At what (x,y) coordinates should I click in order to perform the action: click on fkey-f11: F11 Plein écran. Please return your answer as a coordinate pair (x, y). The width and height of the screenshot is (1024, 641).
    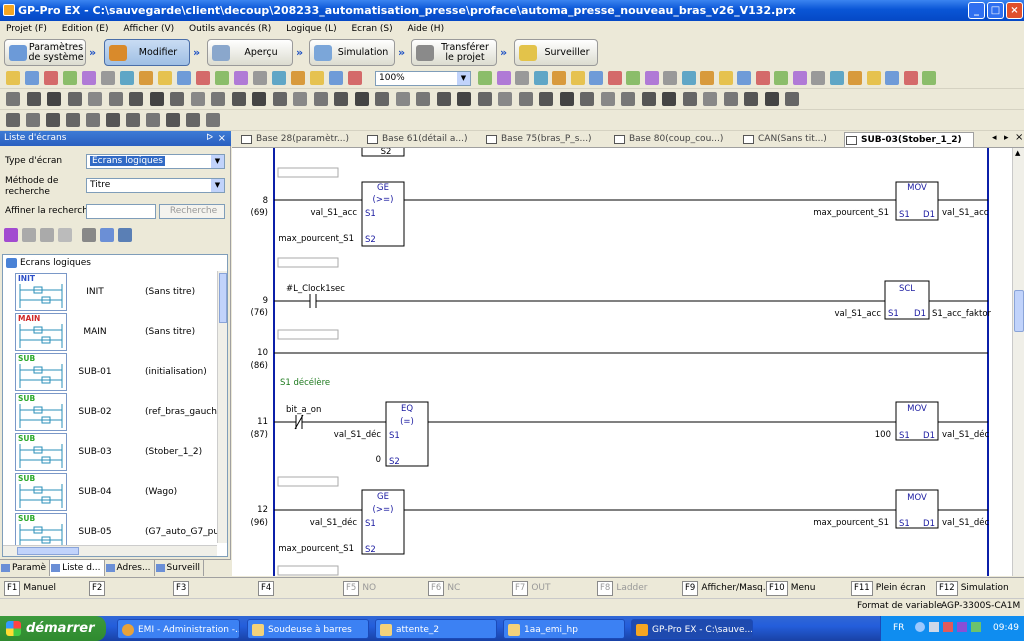
    Looking at the image, I should click on (888, 588).